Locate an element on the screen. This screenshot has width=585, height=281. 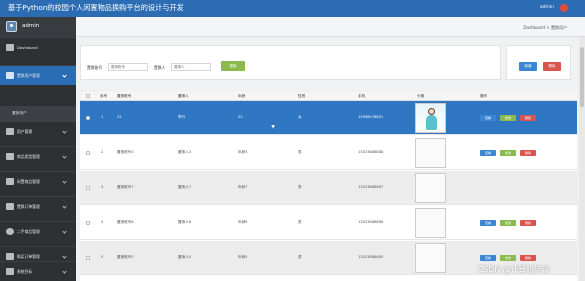
sidebar-item-label: 系统目标 is located at coordinates (25, 271).